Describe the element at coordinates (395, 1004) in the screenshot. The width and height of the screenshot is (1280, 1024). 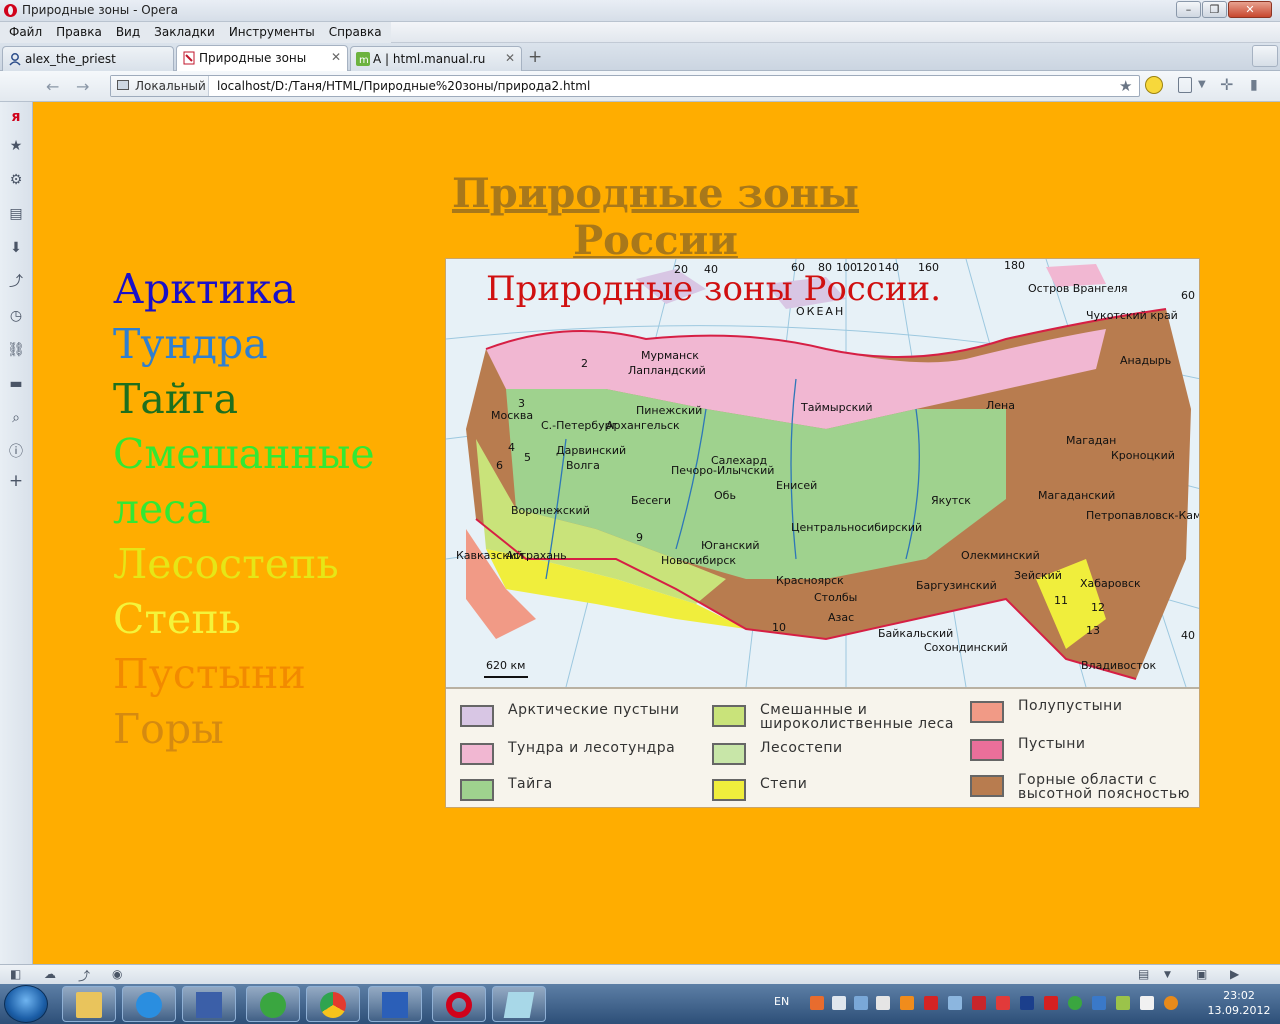
I see `taskbar-word` at that location.